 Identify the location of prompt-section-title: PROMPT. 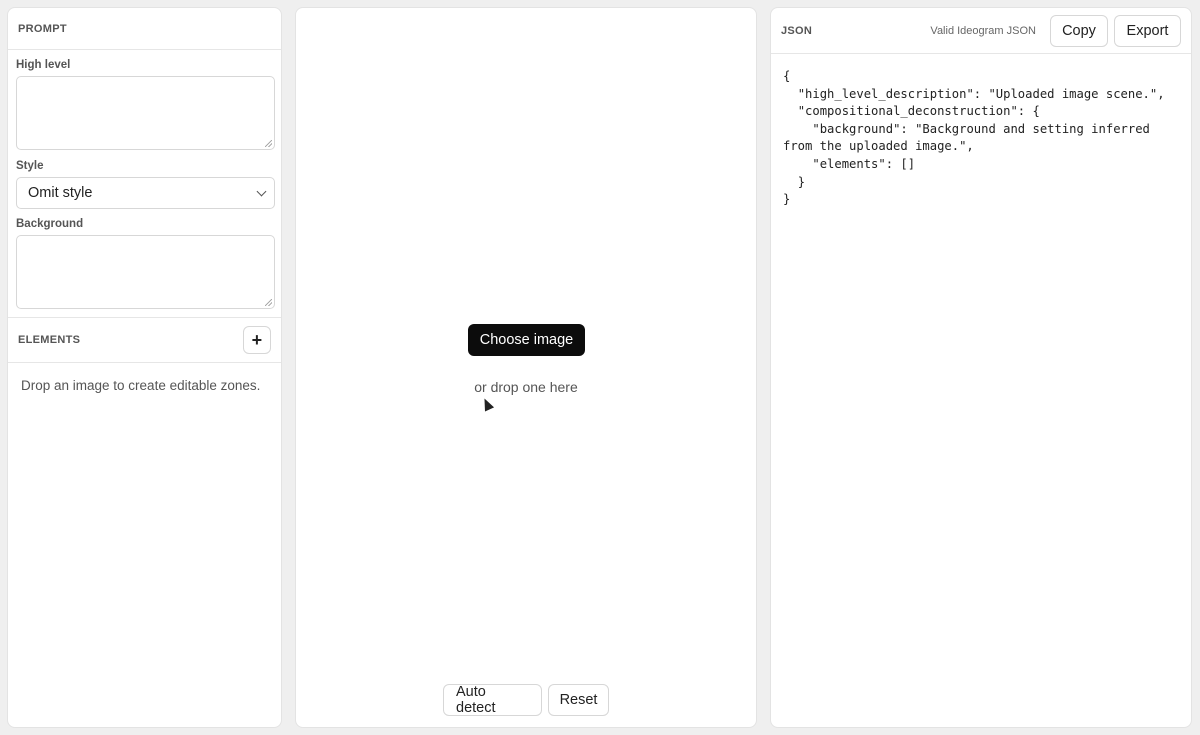
(144, 29).